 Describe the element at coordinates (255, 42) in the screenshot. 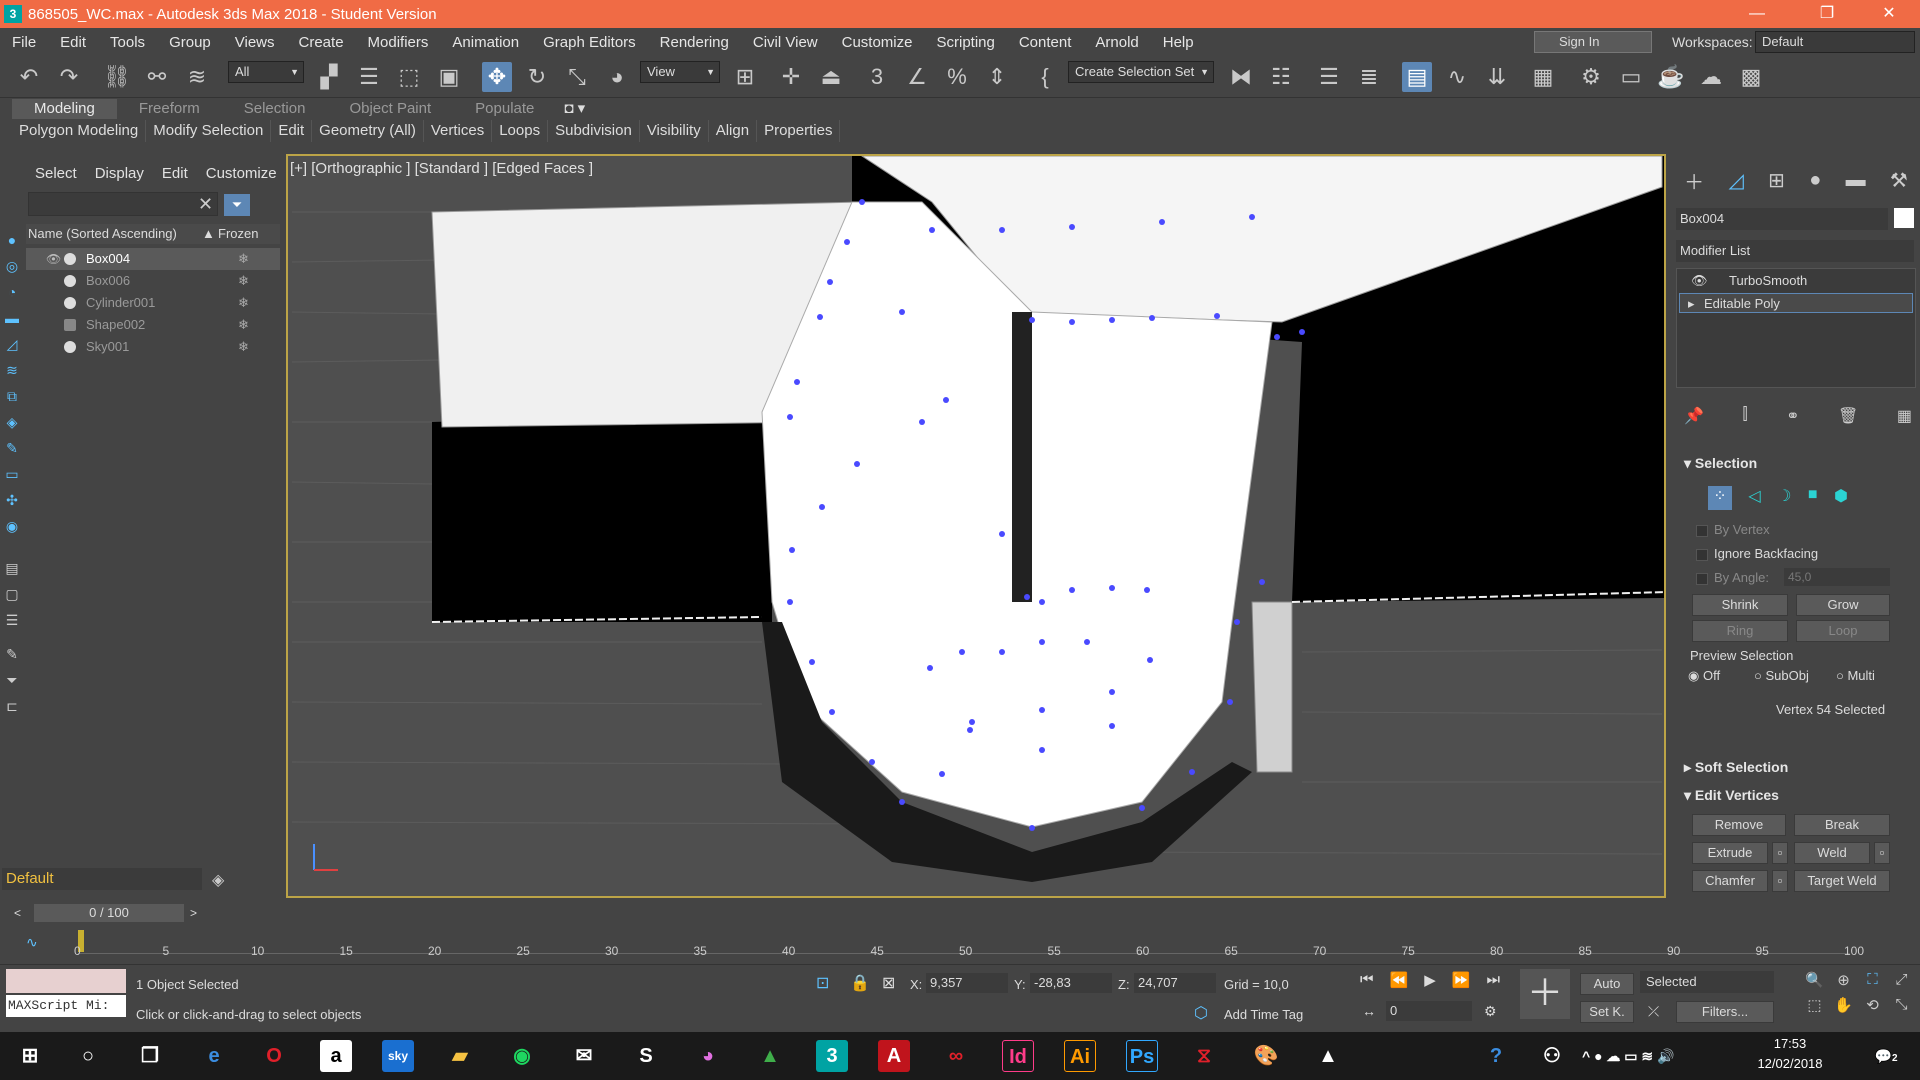

I see `menu-views: Views` at that location.